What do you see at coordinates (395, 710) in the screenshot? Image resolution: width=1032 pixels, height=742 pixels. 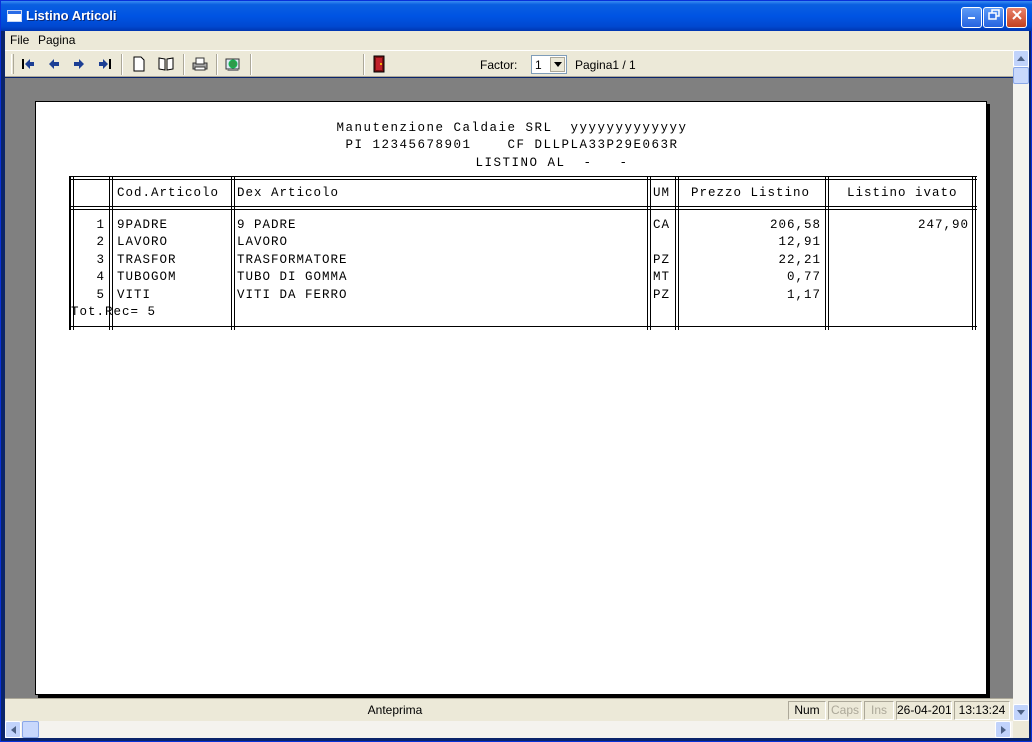 I see `status-mode: Anteprima` at bounding box center [395, 710].